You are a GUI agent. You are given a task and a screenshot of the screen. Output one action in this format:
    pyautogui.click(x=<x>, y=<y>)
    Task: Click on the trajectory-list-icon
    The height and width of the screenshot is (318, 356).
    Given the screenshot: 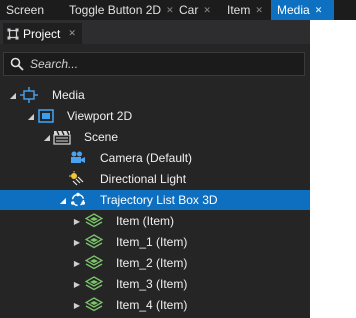 What is the action you would take?
    pyautogui.click(x=78, y=199)
    